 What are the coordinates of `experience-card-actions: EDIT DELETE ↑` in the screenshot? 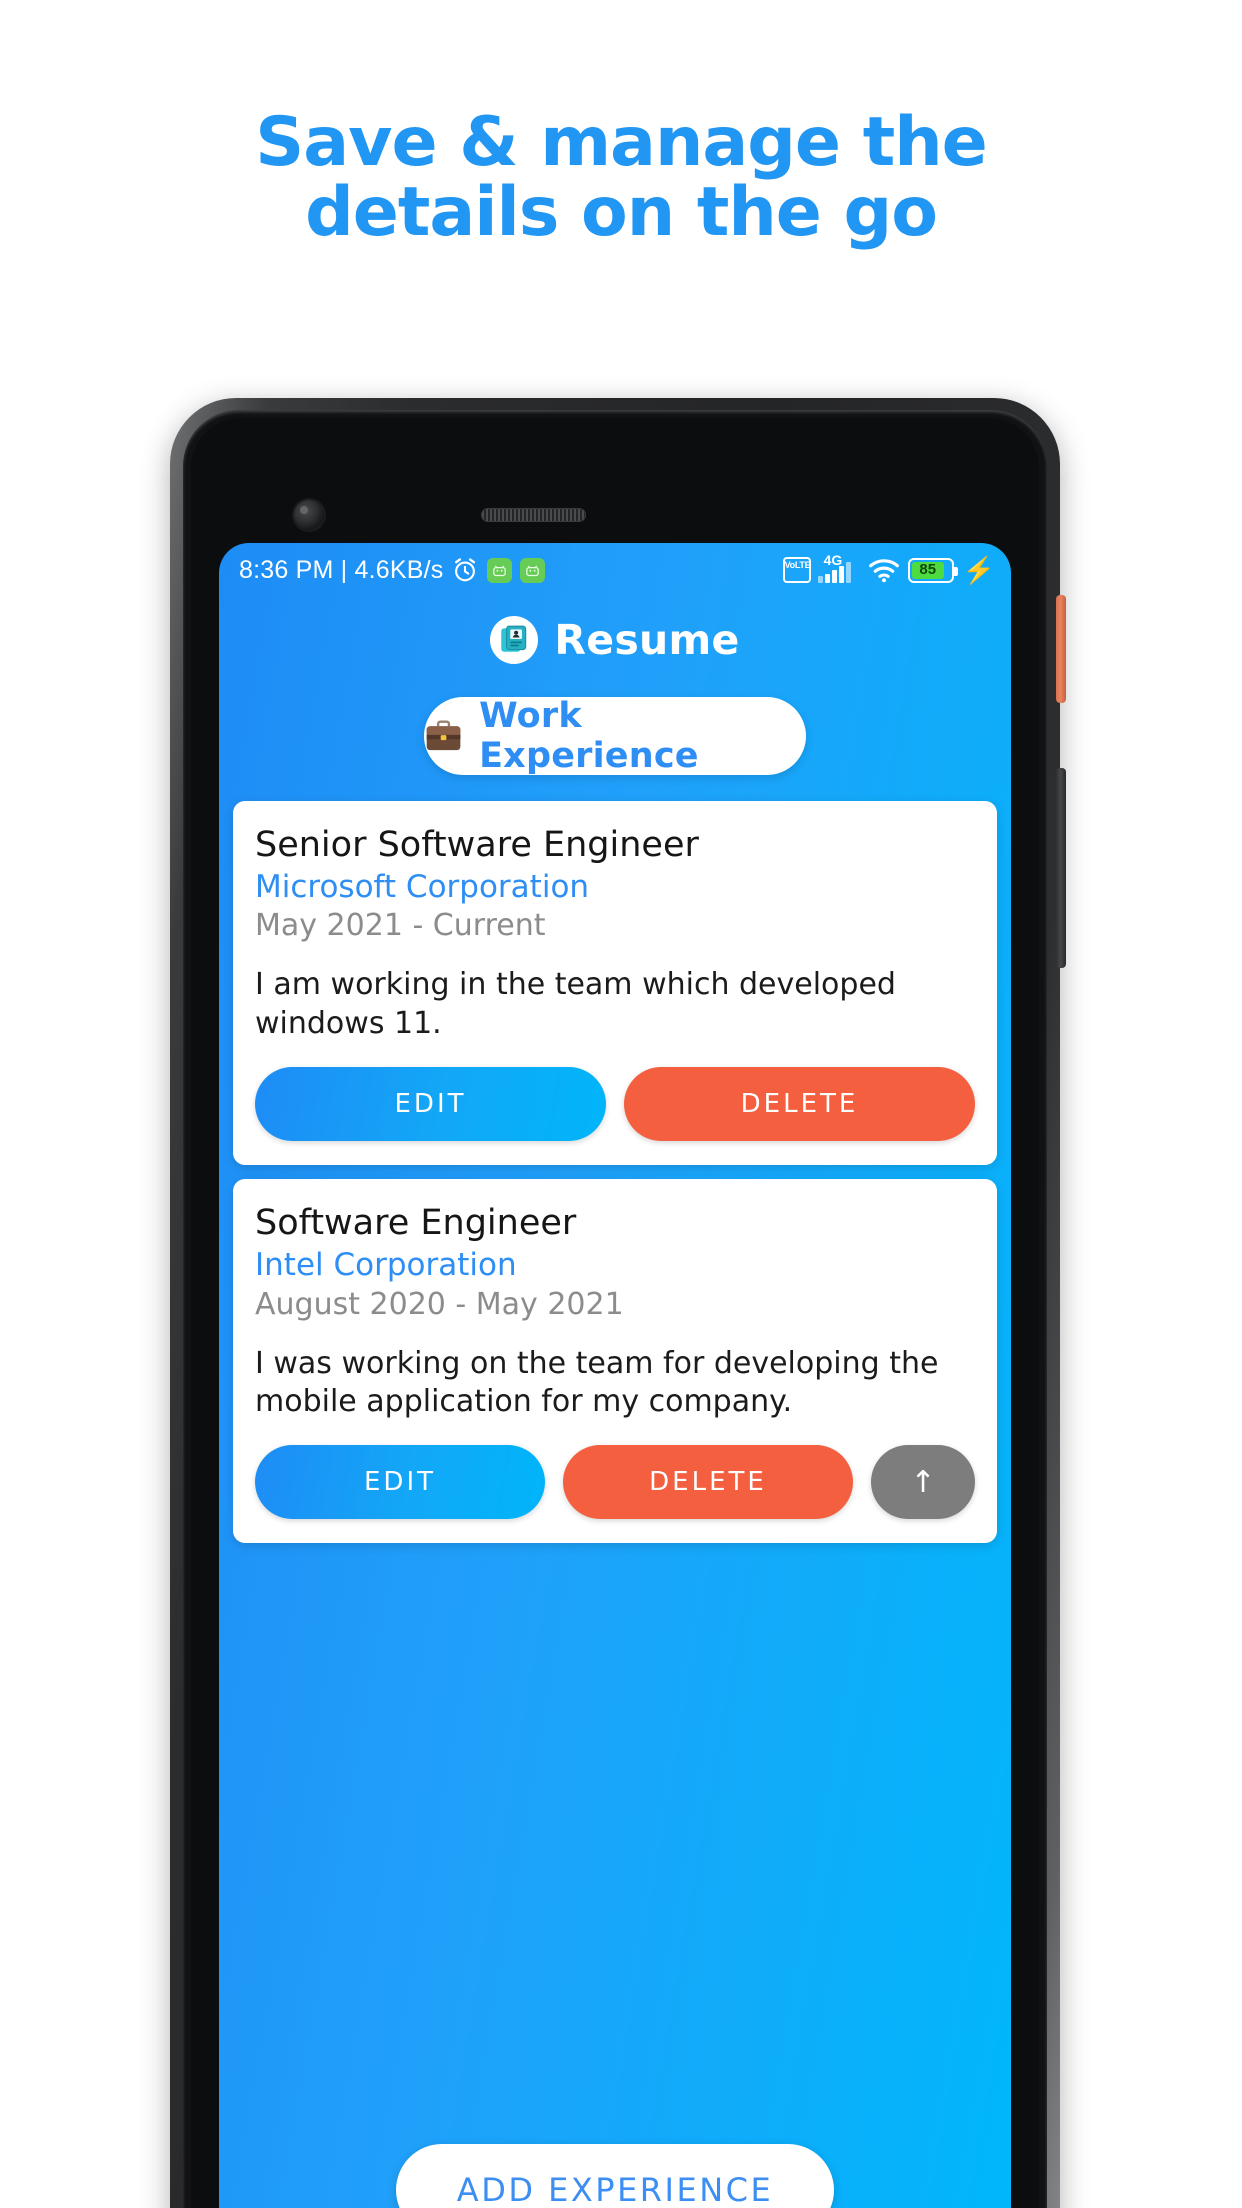 It's located at (615, 1482).